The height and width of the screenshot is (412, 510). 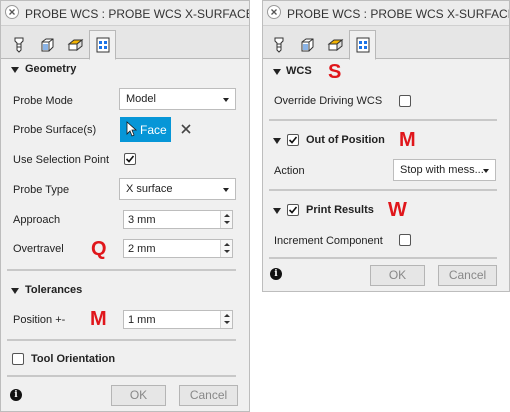 I want to click on overtravel-value: 2 mm, so click(x=142, y=249).